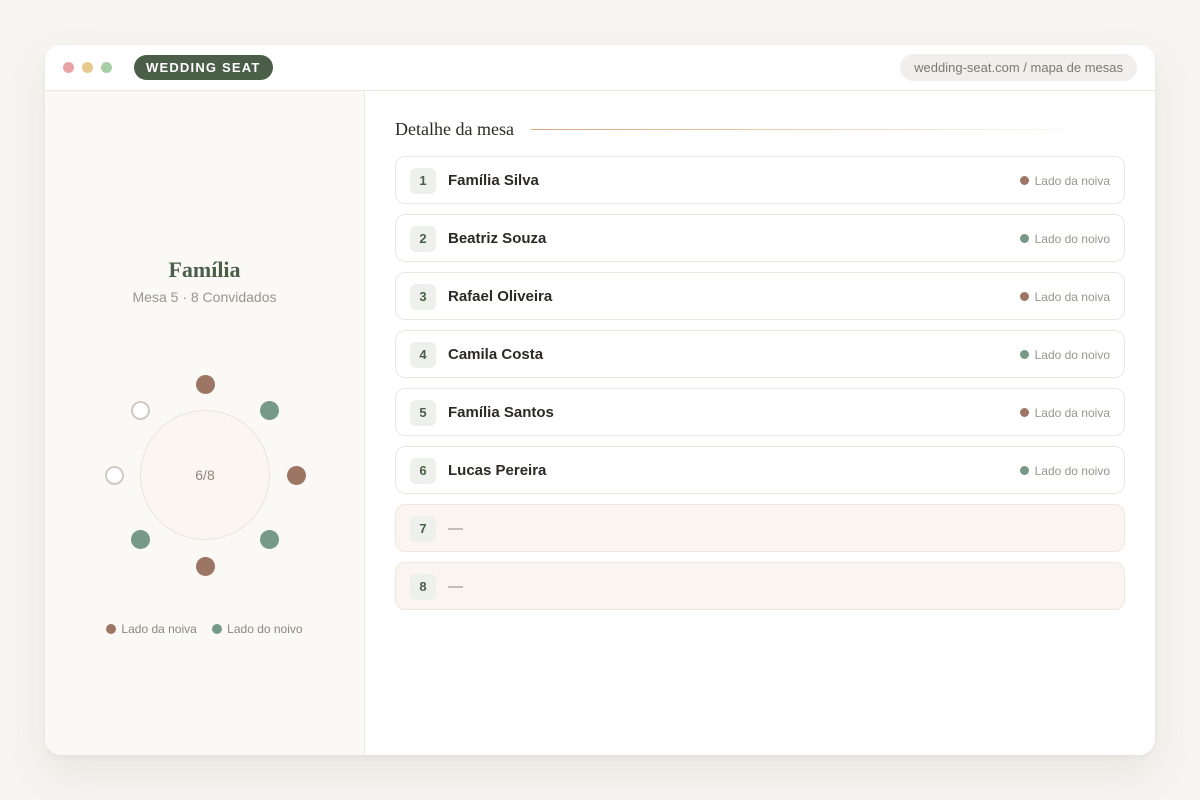 Image resolution: width=1200 pixels, height=800 pixels. What do you see at coordinates (265, 629) in the screenshot?
I see `legend-groom-label: Lado do noivo` at bounding box center [265, 629].